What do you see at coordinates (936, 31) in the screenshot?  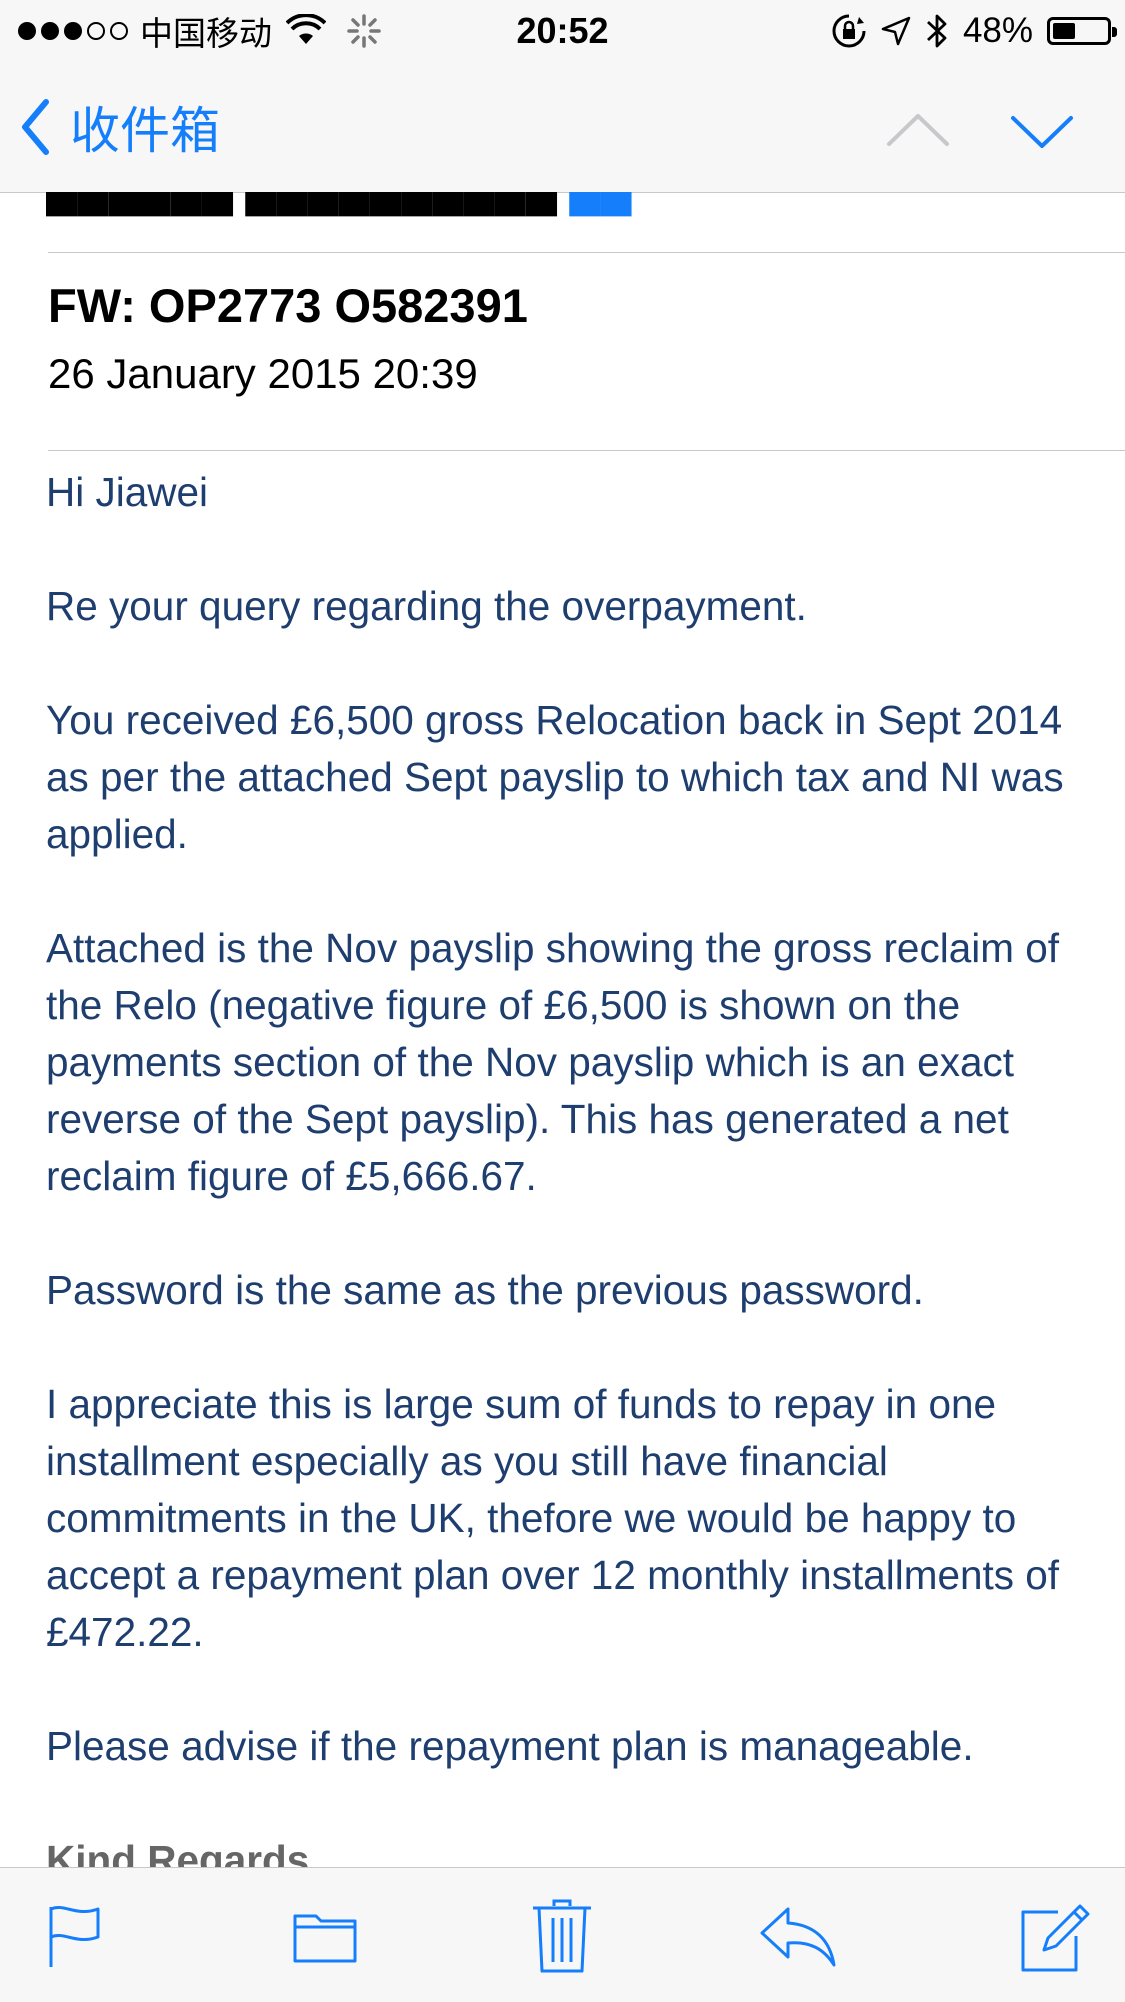 I see `bluetooth-icon` at bounding box center [936, 31].